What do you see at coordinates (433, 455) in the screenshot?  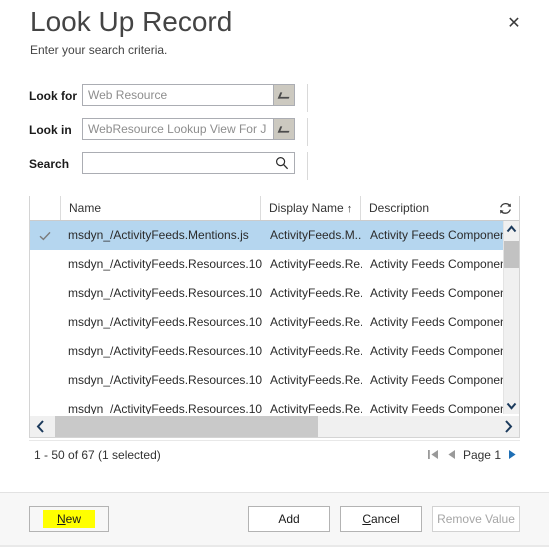 I see `first-page-icon` at bounding box center [433, 455].